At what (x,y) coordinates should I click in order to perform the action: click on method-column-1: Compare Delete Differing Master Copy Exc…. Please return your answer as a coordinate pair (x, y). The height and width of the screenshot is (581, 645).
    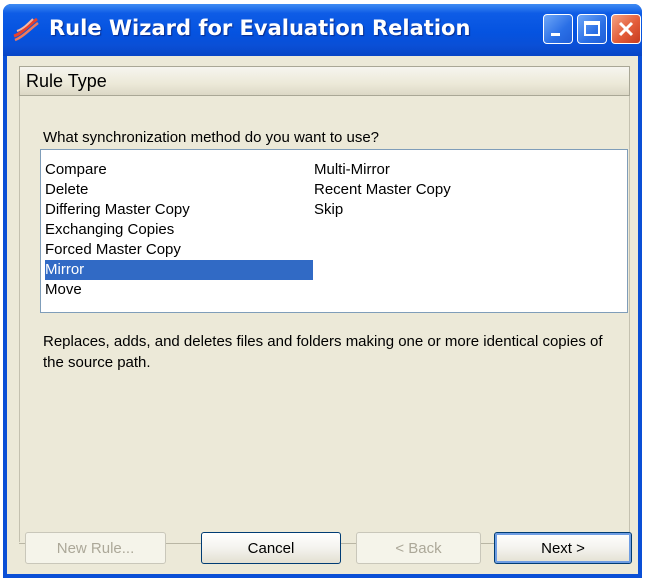
    Looking at the image, I should click on (179, 230).